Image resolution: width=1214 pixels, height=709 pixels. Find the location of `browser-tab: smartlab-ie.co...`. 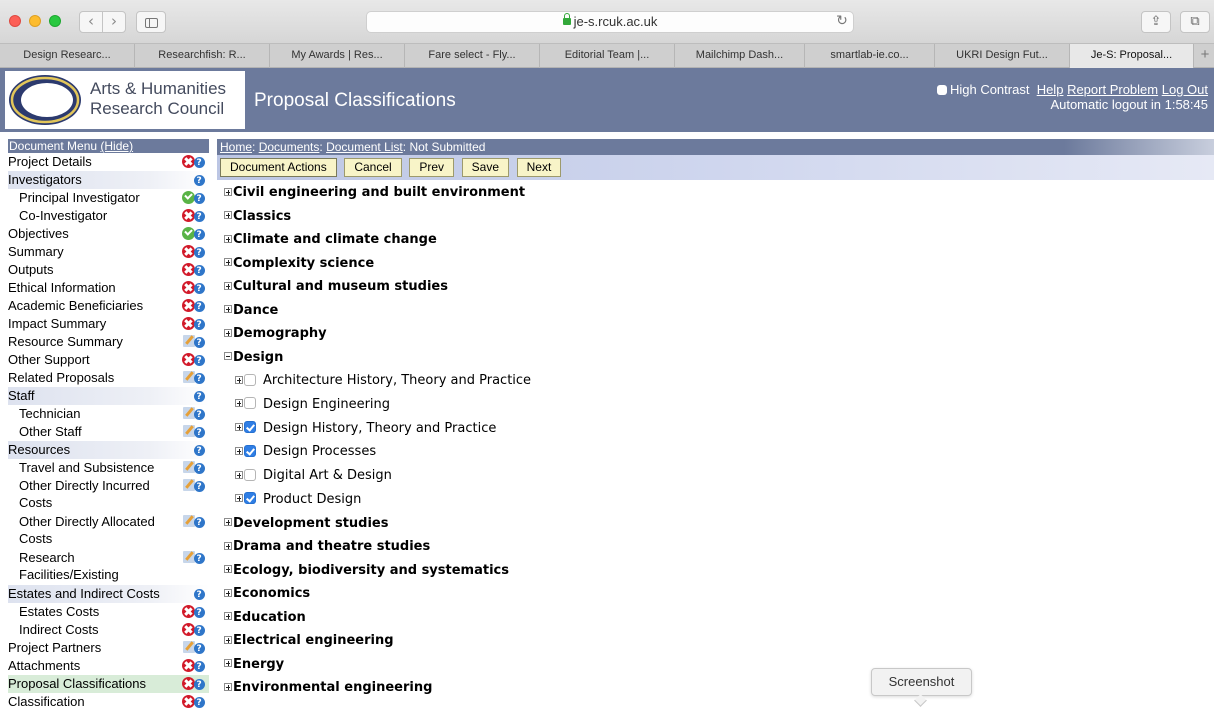

browser-tab: smartlab-ie.co... is located at coordinates (870, 56).